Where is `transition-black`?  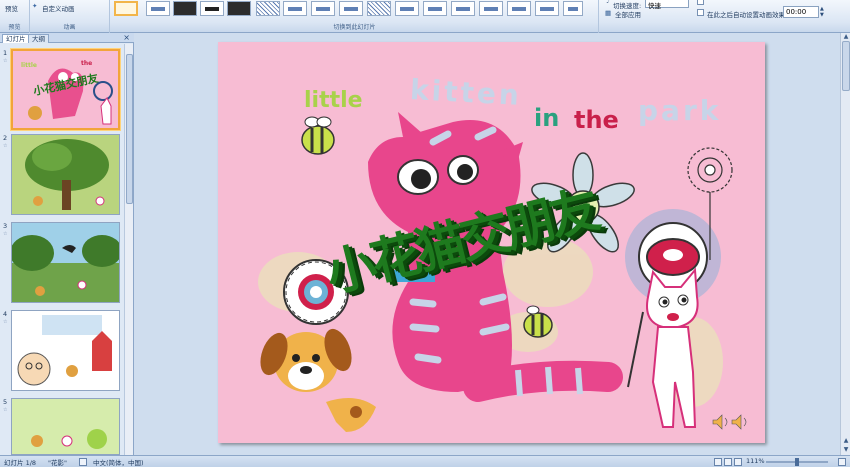 transition-black is located at coordinates (185, 8).